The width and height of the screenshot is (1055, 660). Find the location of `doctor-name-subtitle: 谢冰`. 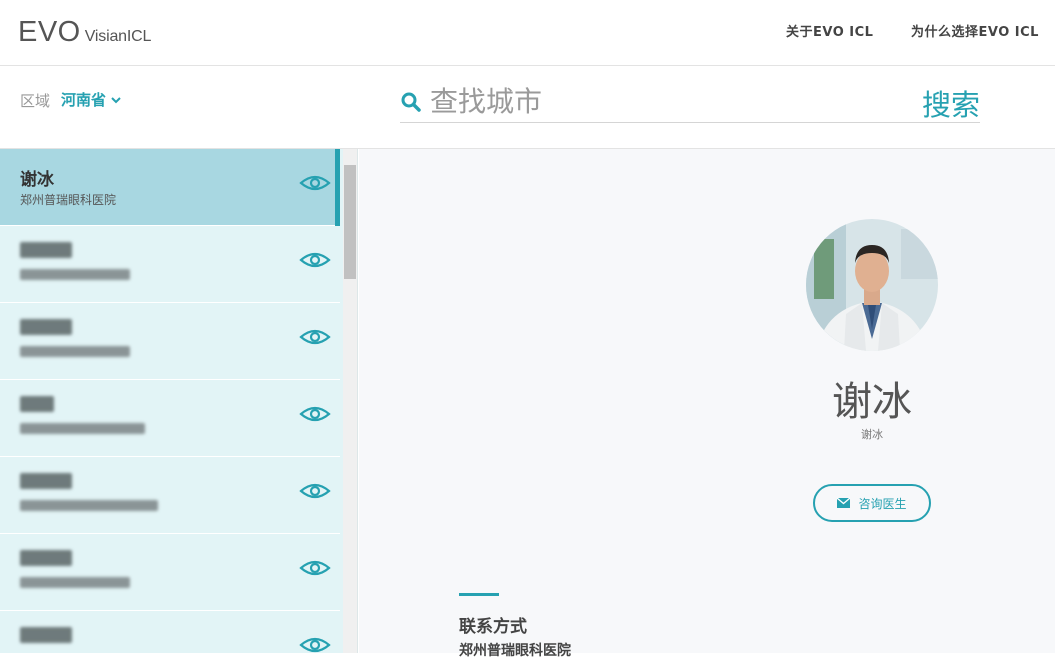

doctor-name-subtitle: 谢冰 is located at coordinates (872, 434).